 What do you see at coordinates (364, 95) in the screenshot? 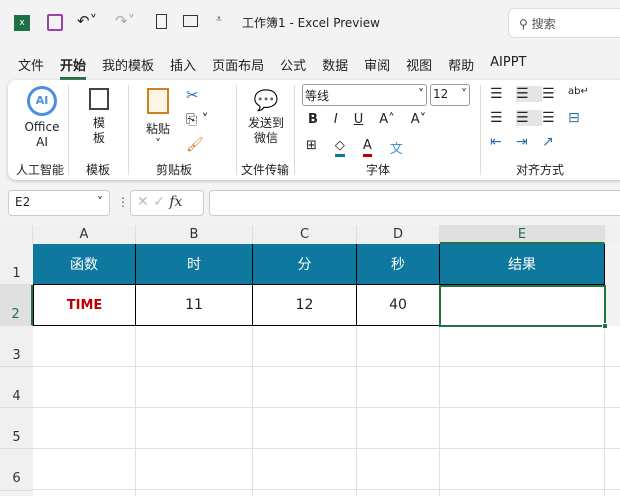
I see `font-name-select: 等线 ˅` at bounding box center [364, 95].